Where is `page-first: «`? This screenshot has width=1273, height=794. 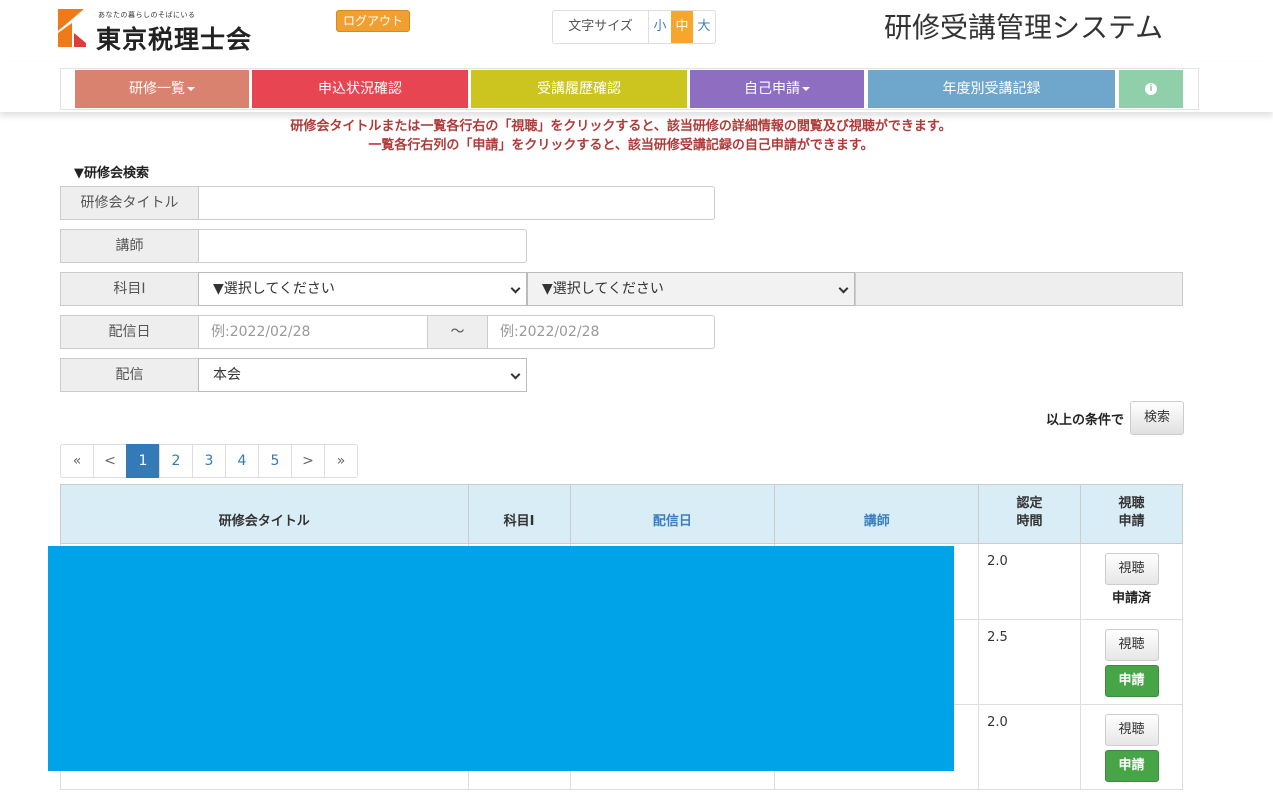
page-first: « is located at coordinates (77, 461).